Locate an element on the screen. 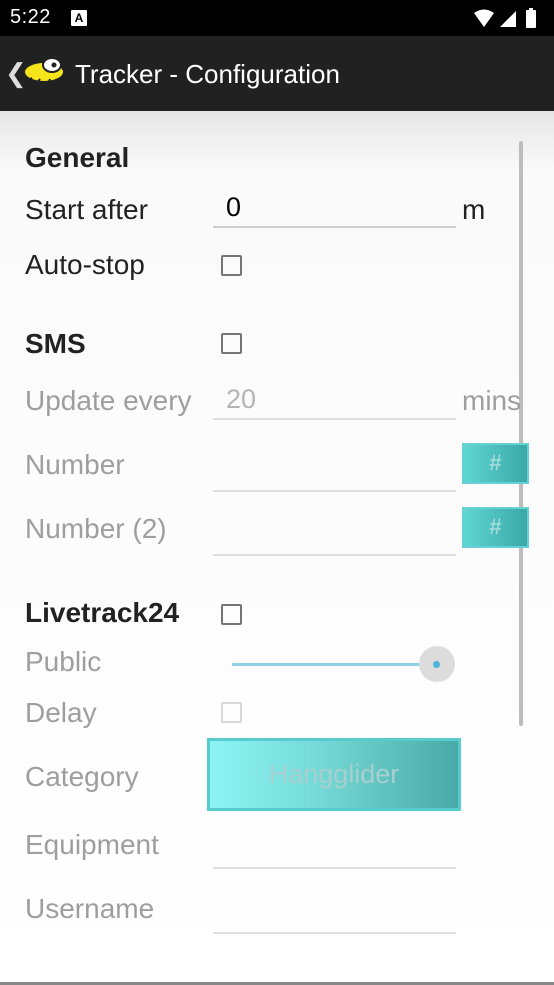 The width and height of the screenshot is (554, 985). auto-stop-label: Auto-stop is located at coordinates (85, 264).